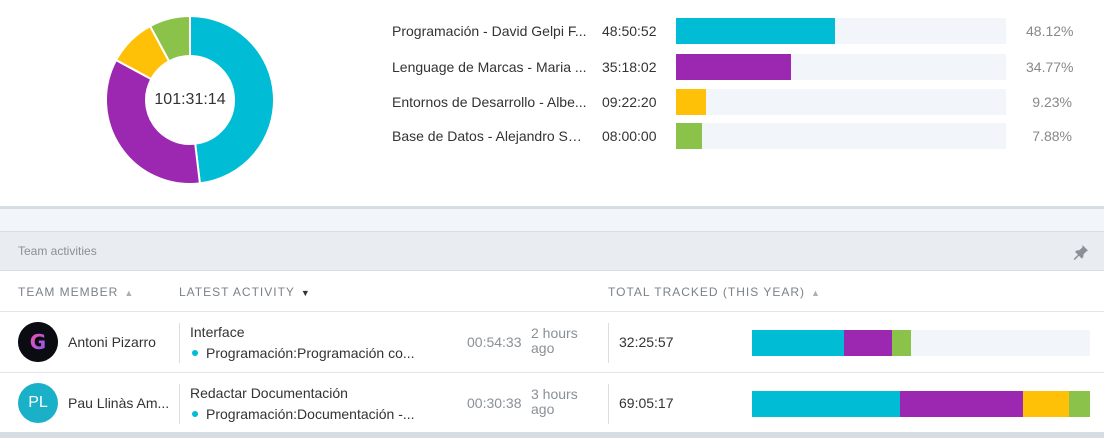 This screenshot has width=1104, height=438. What do you see at coordinates (57, 251) in the screenshot?
I see `panel-title: Team activities` at bounding box center [57, 251].